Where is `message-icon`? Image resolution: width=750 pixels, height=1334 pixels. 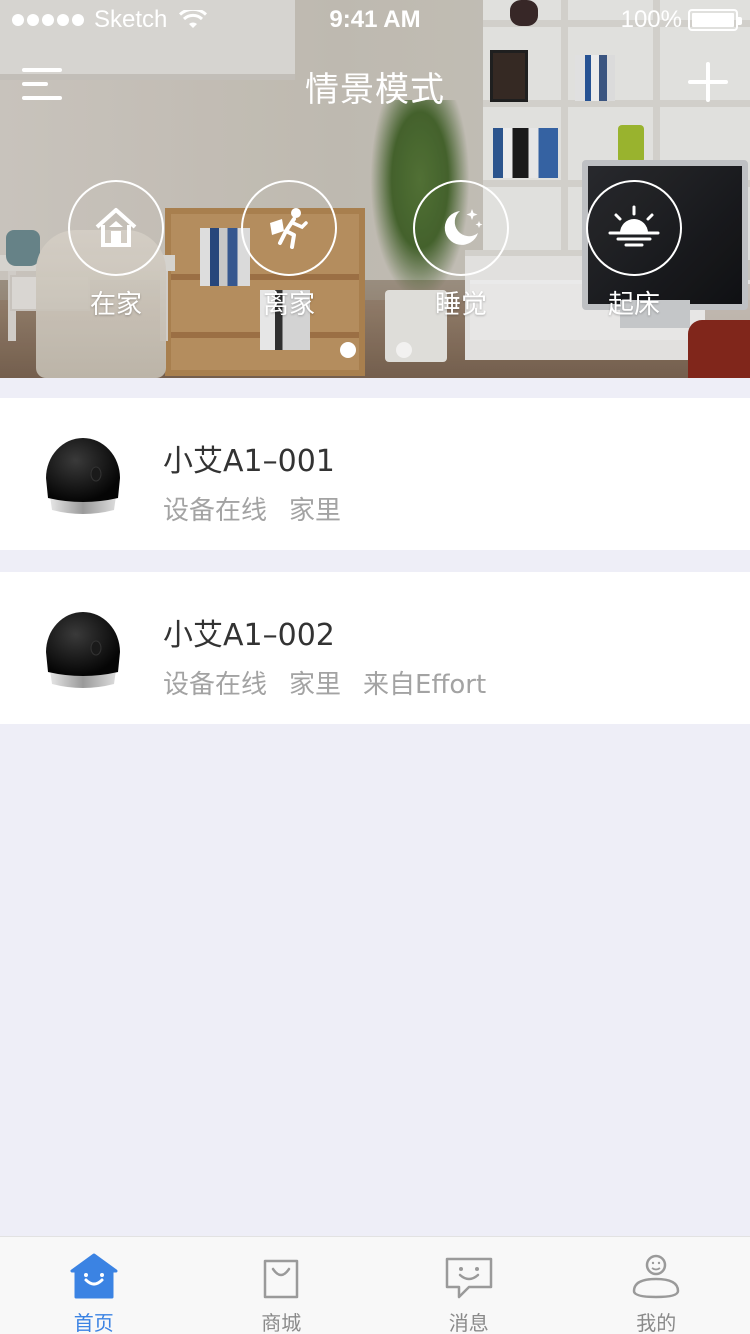 message-icon is located at coordinates (468, 1278).